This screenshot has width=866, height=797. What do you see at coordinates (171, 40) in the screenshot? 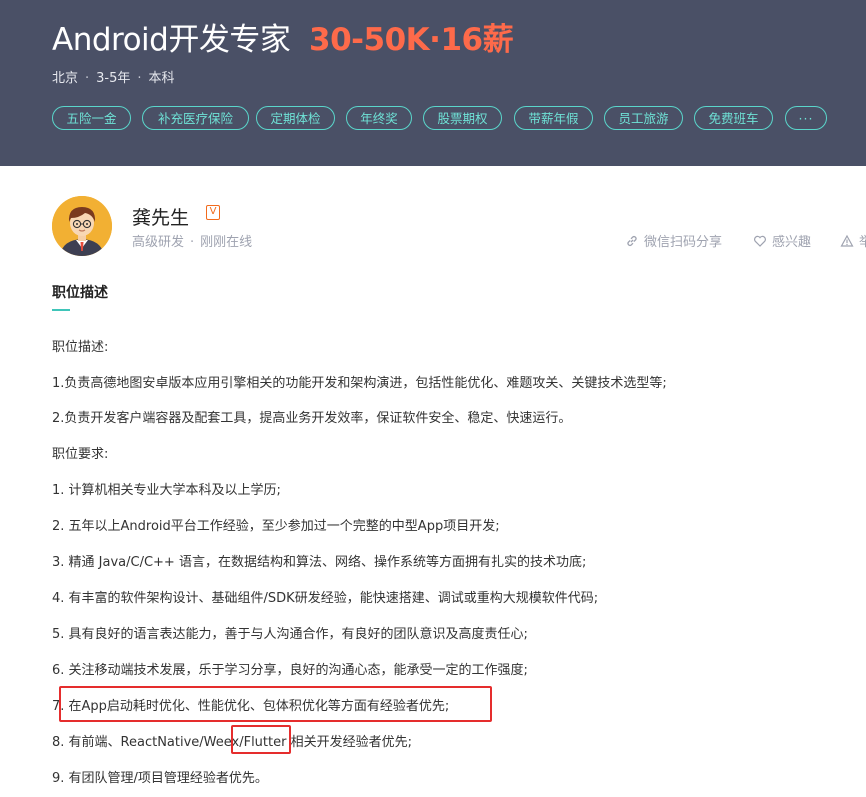
I see `job-title: Android开发专家` at bounding box center [171, 40].